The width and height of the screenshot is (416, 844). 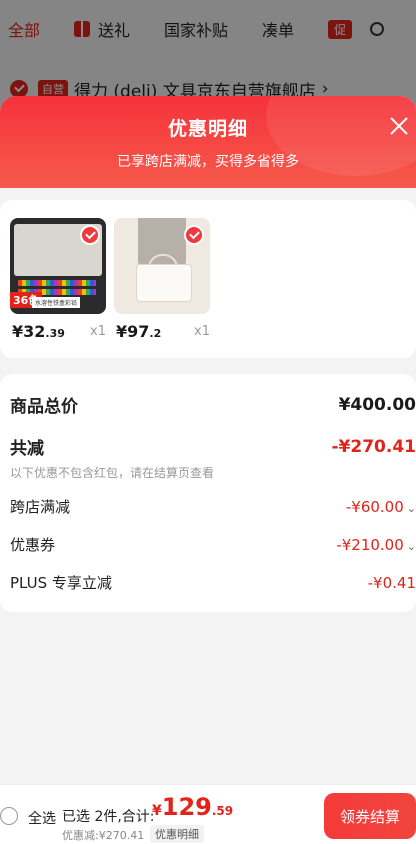 I want to click on discount-label: PLUS 专享立减, so click(x=61, y=583).